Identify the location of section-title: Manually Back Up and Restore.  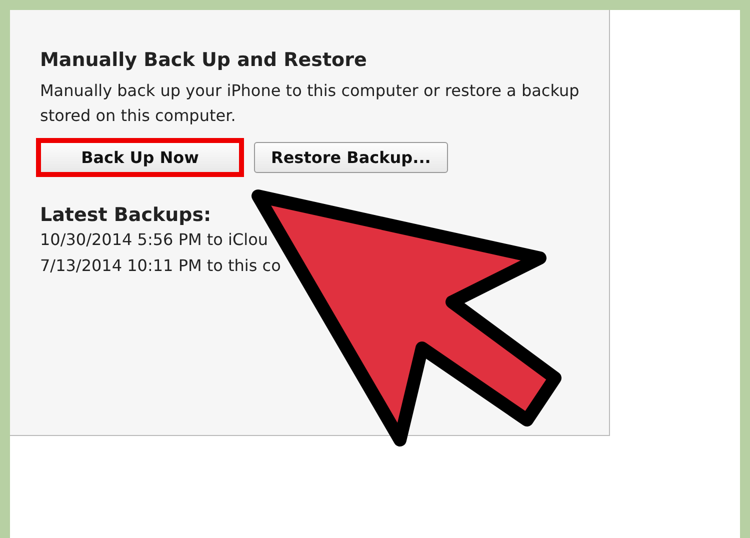
(204, 60).